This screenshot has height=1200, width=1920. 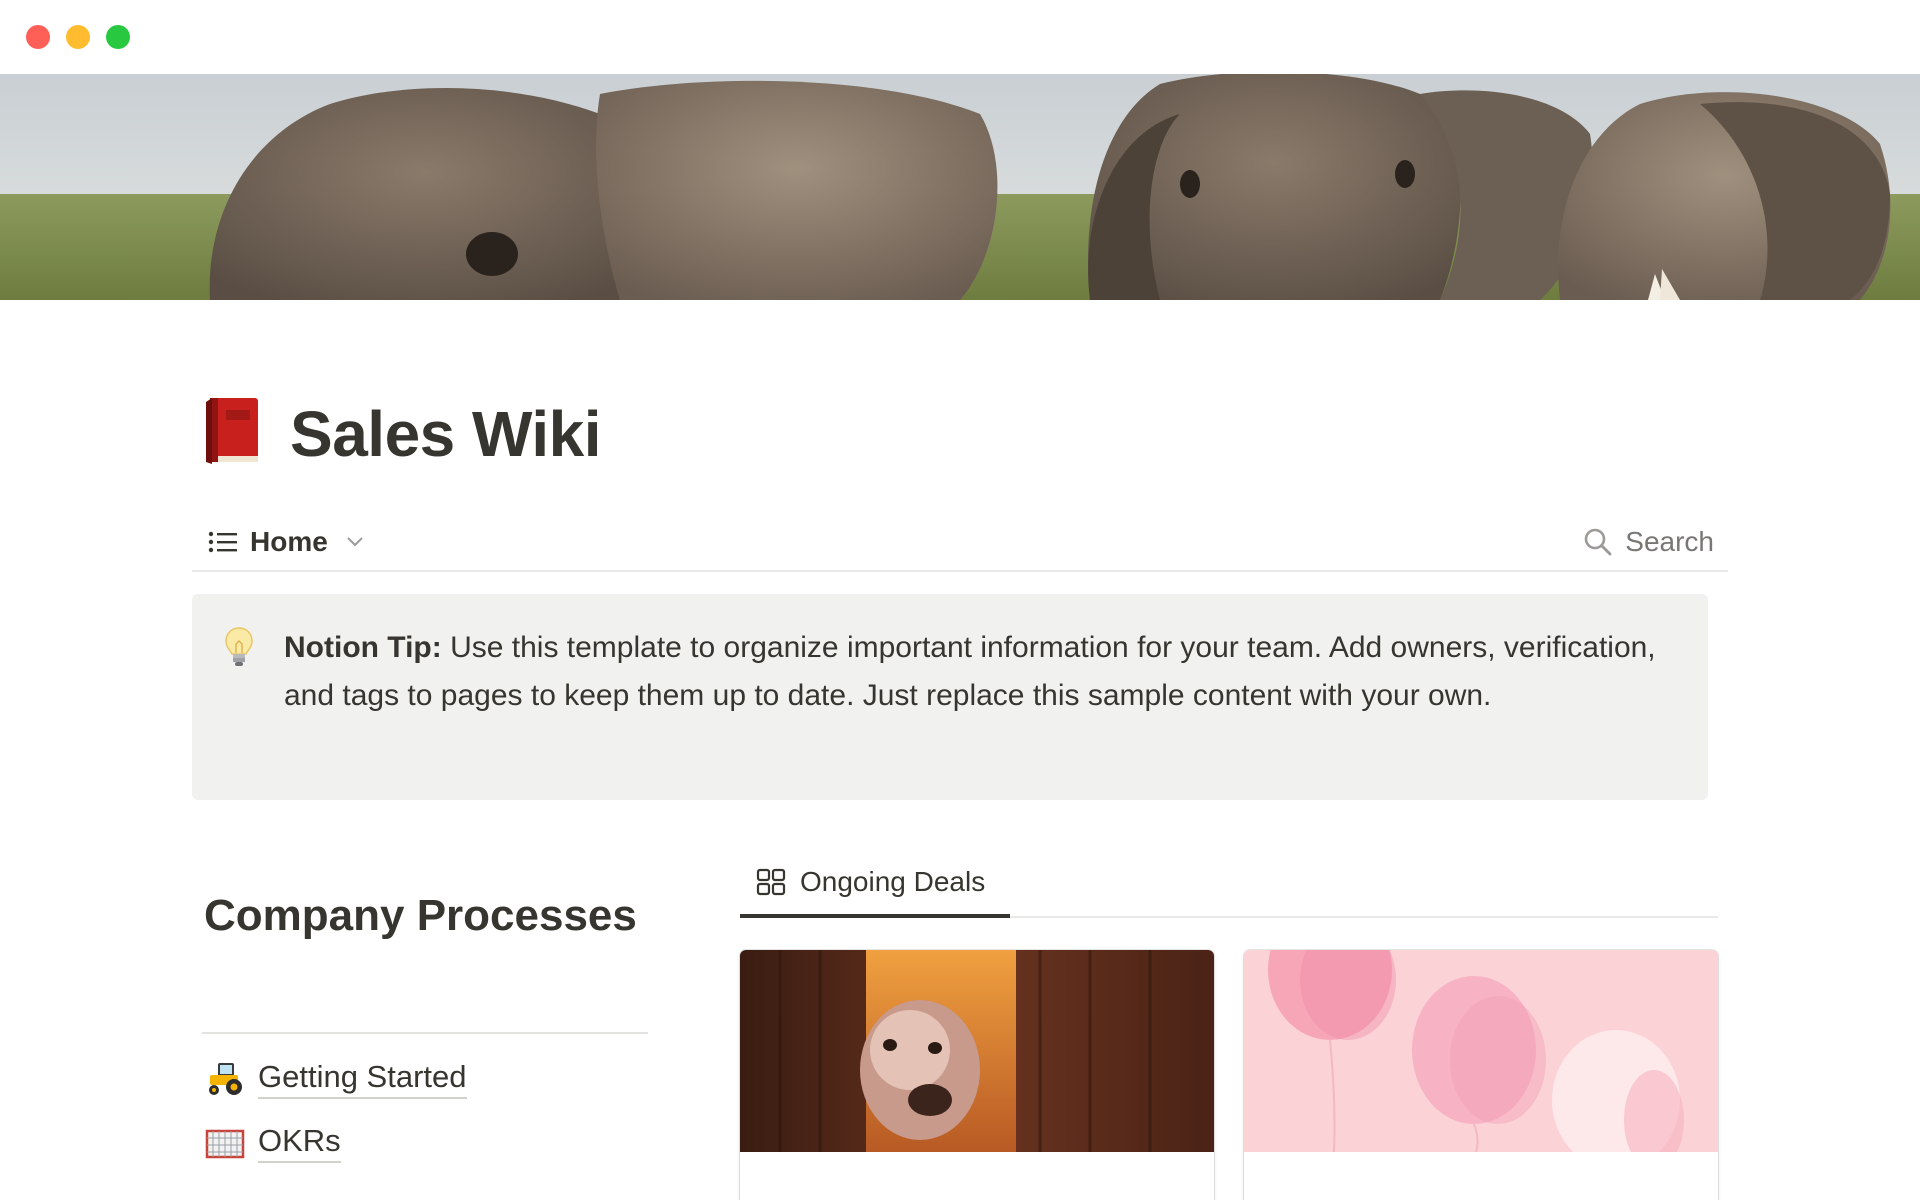 What do you see at coordinates (233, 431) in the screenshot?
I see `red-book-icon` at bounding box center [233, 431].